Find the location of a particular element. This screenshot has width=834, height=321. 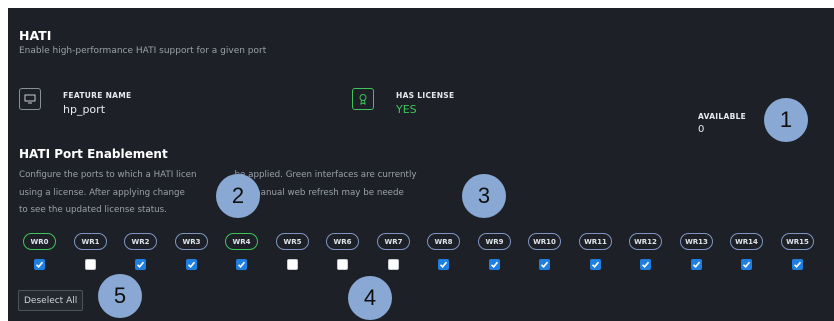

callout-5: 5 is located at coordinates (120, 296).